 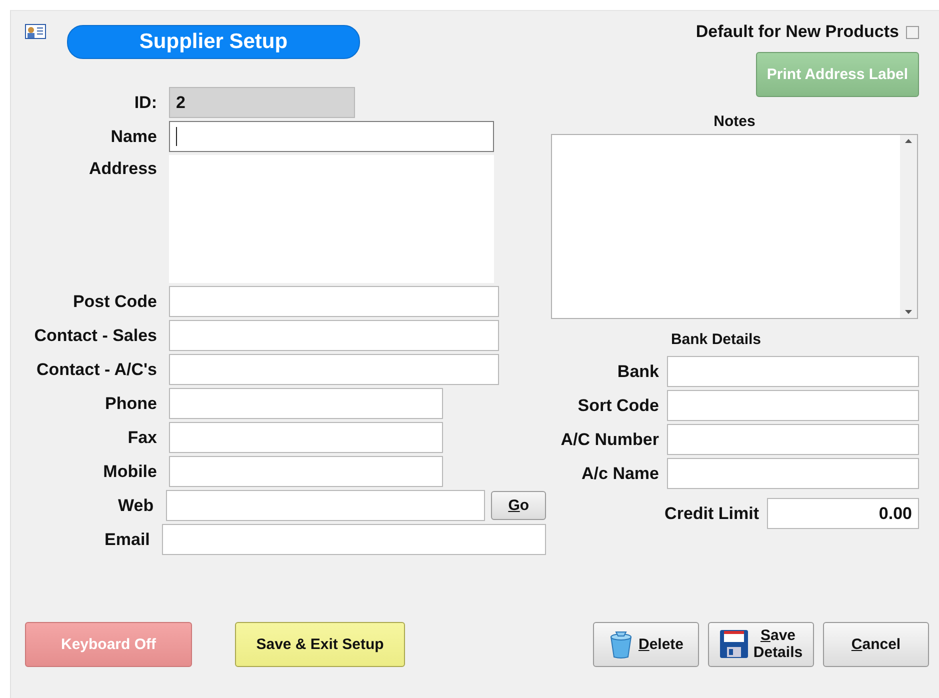 What do you see at coordinates (262, 102) in the screenshot?
I see `input-field: 2` at bounding box center [262, 102].